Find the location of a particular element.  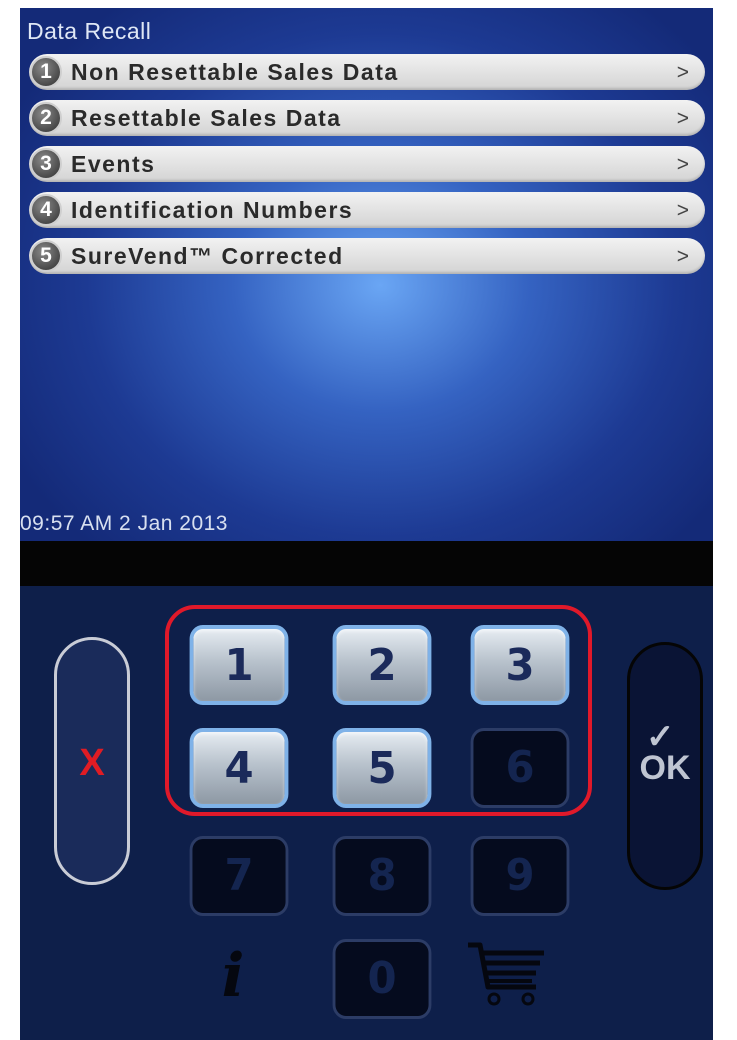

key-8: 8 is located at coordinates (382, 876).